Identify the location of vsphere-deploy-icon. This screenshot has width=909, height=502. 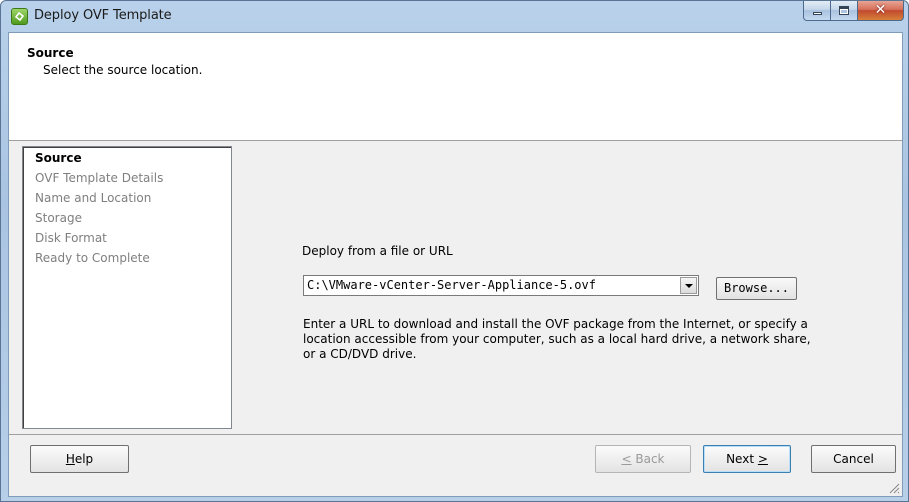
(19, 16).